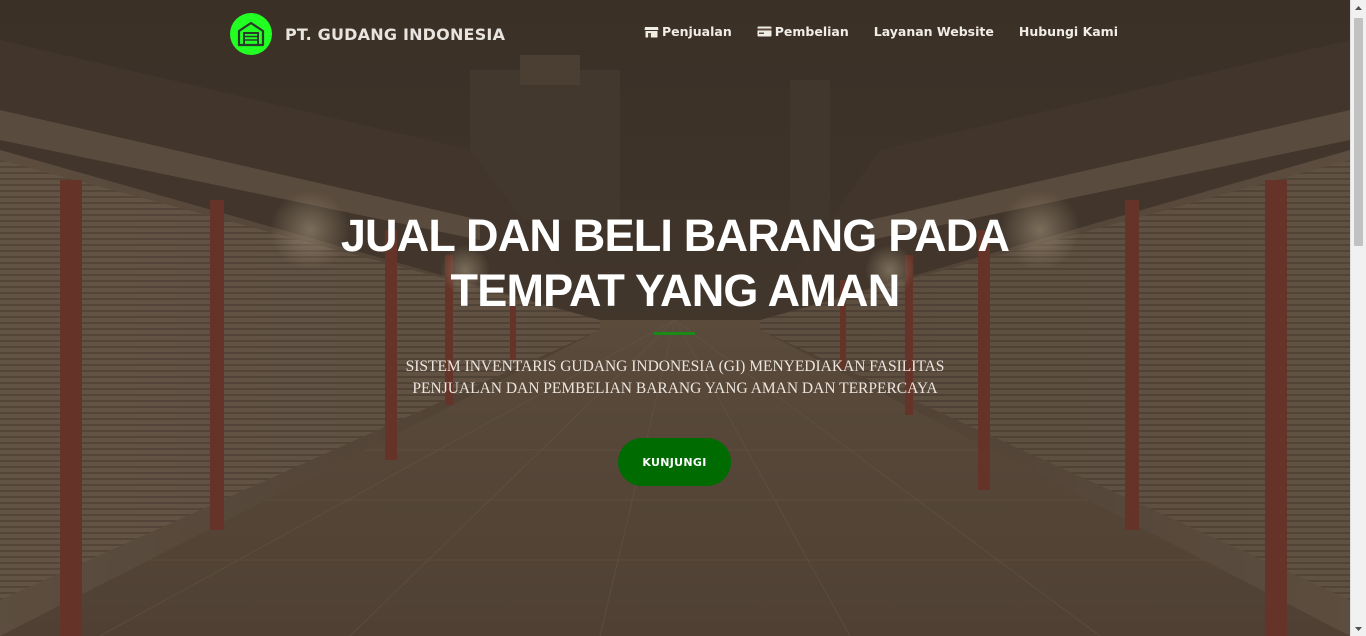 This screenshot has height=636, width=1366. Describe the element at coordinates (675, 290) in the screenshot. I see `hero-headline-line: TEMPAT YANG AMAN` at that location.